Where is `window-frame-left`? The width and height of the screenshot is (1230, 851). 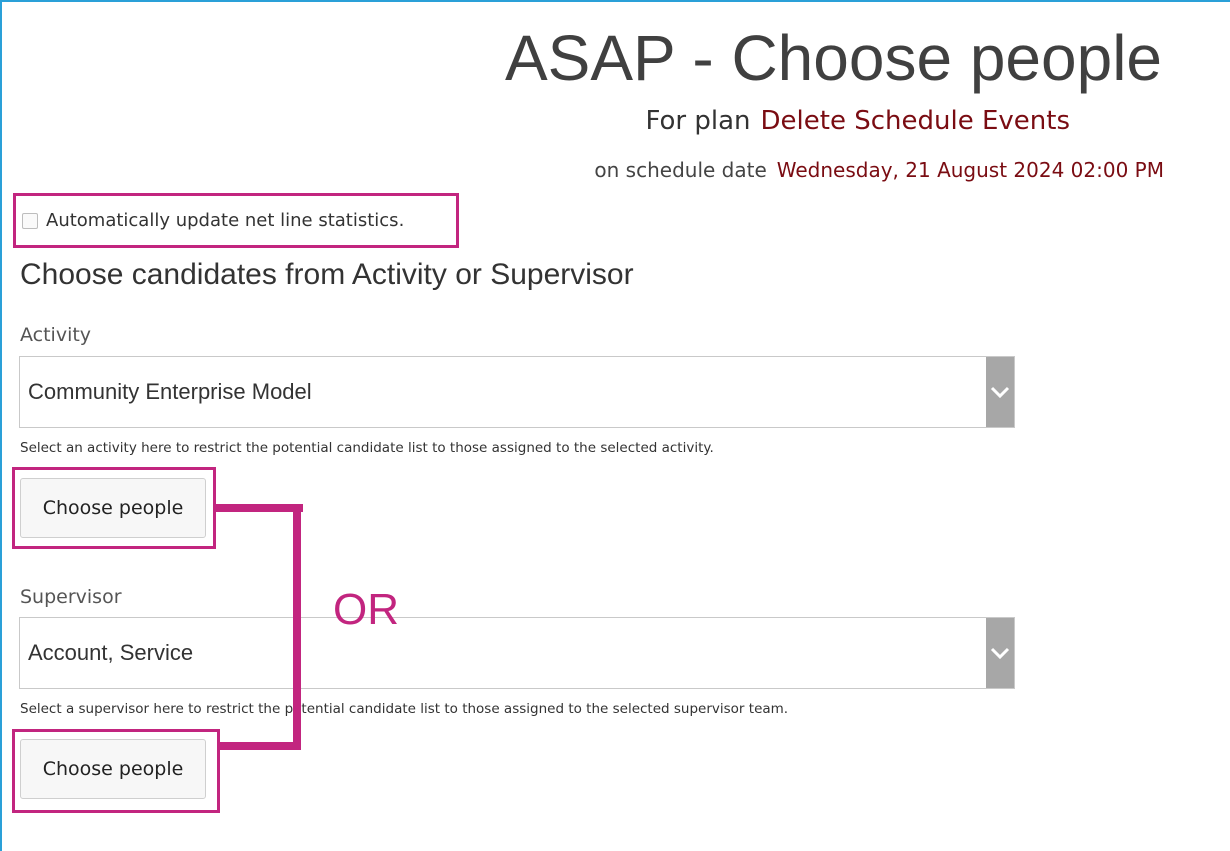
window-frame-left is located at coordinates (1, 425).